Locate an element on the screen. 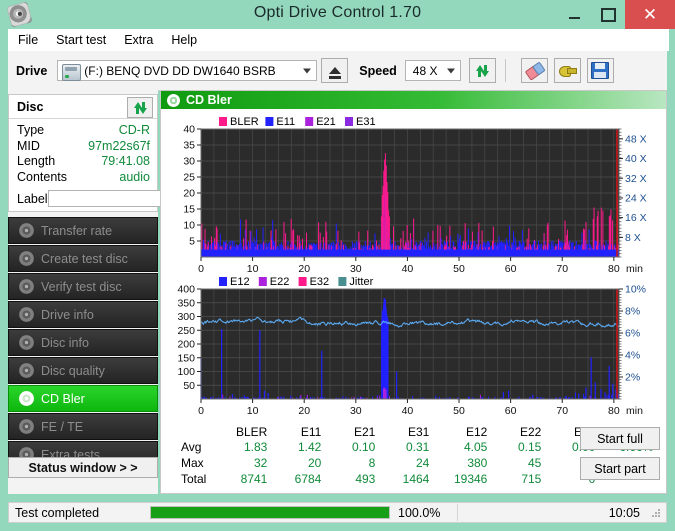 The width and height of the screenshot is (675, 531). eject-button is located at coordinates (335, 70).